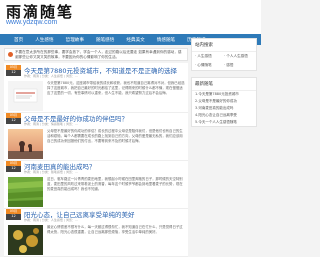 The height and width of the screenshot is (257, 320). I want to click on nav-item-home: 首页, so click(18, 40).